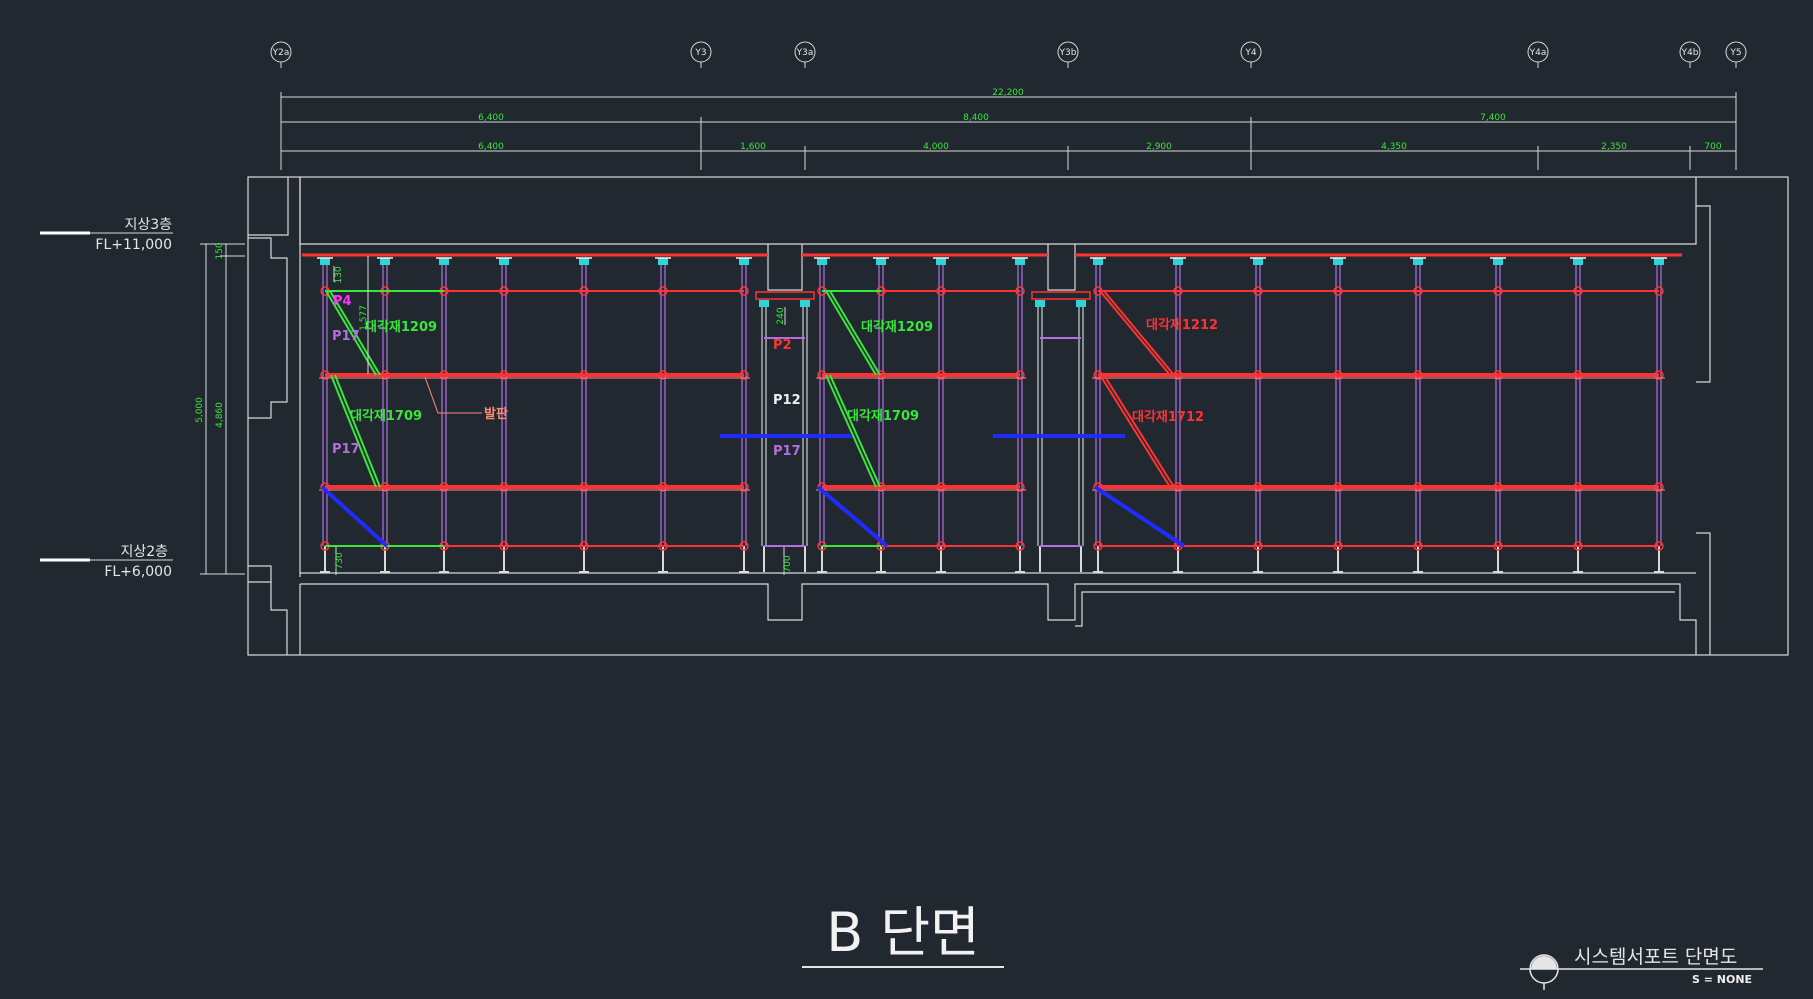  Describe the element at coordinates (1712, 147) in the screenshot. I see `dim-tier3: 700` at that location.